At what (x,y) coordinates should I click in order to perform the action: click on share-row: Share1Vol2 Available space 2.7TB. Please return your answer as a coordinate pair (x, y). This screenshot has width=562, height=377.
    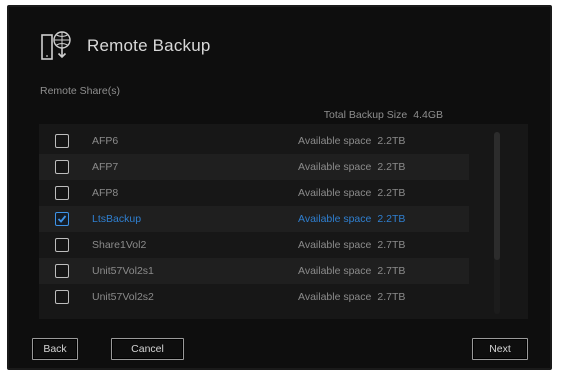
    Looking at the image, I should click on (254, 245).